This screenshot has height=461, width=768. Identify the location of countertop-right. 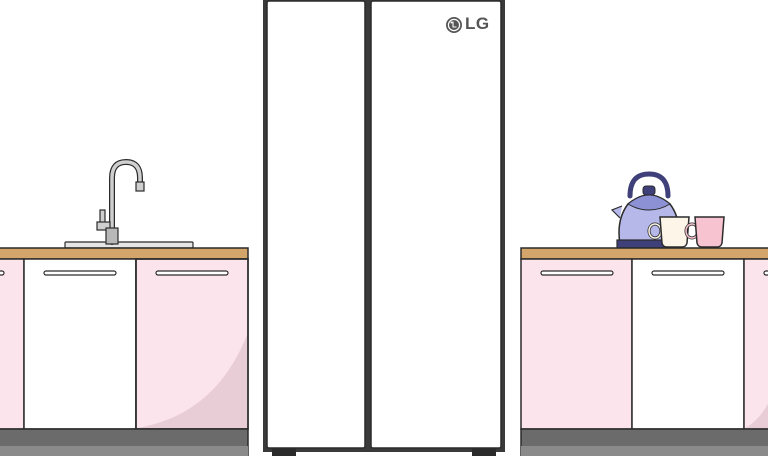
(644, 253).